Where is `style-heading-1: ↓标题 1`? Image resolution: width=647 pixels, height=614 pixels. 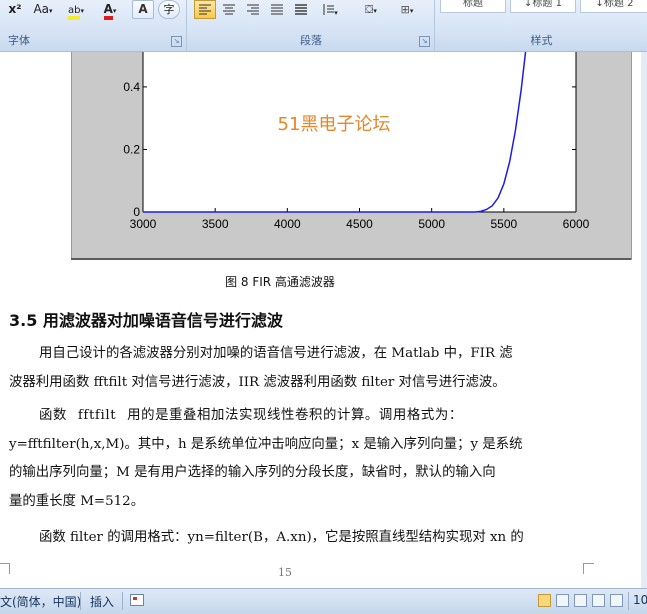
style-heading-1: ↓标题 1 is located at coordinates (543, 6).